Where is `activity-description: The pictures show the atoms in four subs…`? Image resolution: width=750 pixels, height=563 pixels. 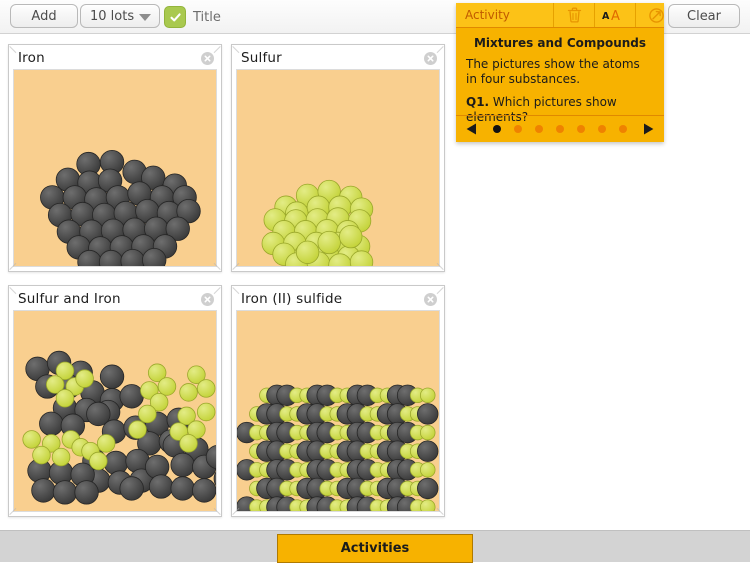
activity-description: The pictures show the atoms in four subs… is located at coordinates (553, 71).